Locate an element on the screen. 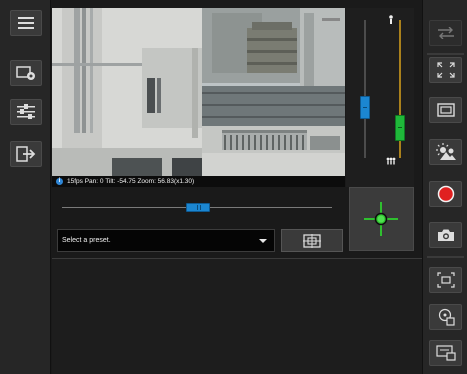 The height and width of the screenshot is (374, 467). fullscreen-icon is located at coordinates (445, 70).